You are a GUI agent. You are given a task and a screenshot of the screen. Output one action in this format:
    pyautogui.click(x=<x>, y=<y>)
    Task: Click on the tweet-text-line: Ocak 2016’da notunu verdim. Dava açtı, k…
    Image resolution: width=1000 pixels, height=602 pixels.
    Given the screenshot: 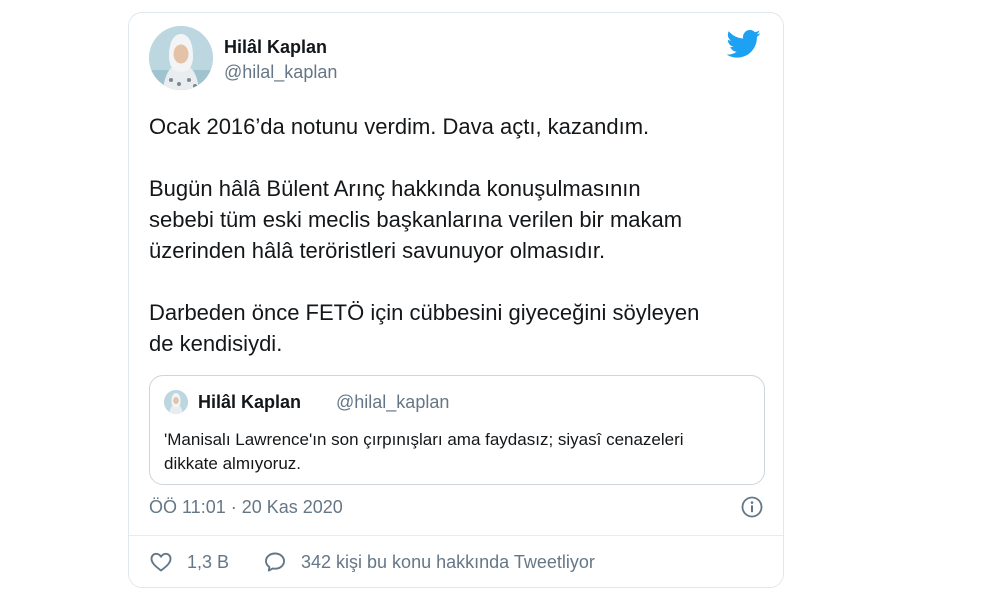 What is the action you would take?
    pyautogui.click(x=399, y=126)
    